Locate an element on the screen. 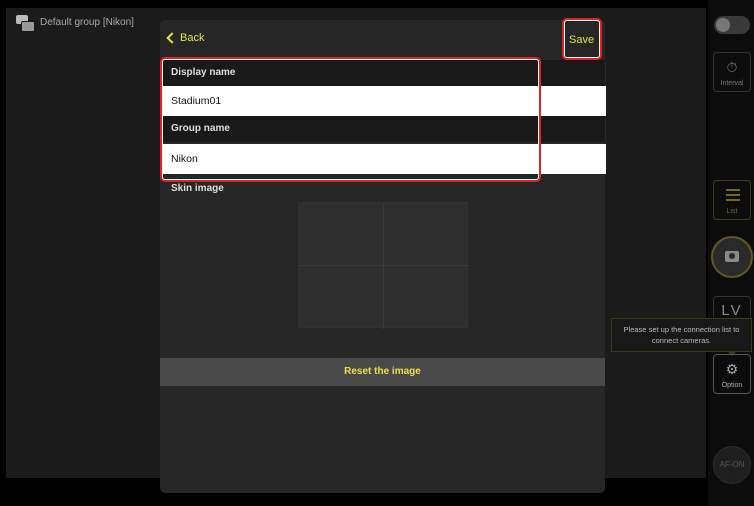 Image resolution: width=754 pixels, height=506 pixels. tooltip-line-2: connect cameras. is located at coordinates (681, 340).